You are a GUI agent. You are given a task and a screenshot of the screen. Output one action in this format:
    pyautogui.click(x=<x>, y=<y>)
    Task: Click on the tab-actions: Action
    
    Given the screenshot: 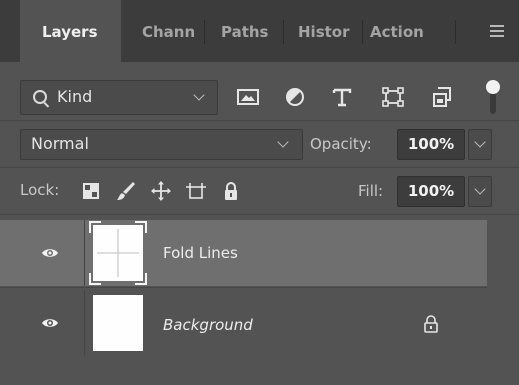 What is the action you would take?
    pyautogui.click(x=411, y=31)
    